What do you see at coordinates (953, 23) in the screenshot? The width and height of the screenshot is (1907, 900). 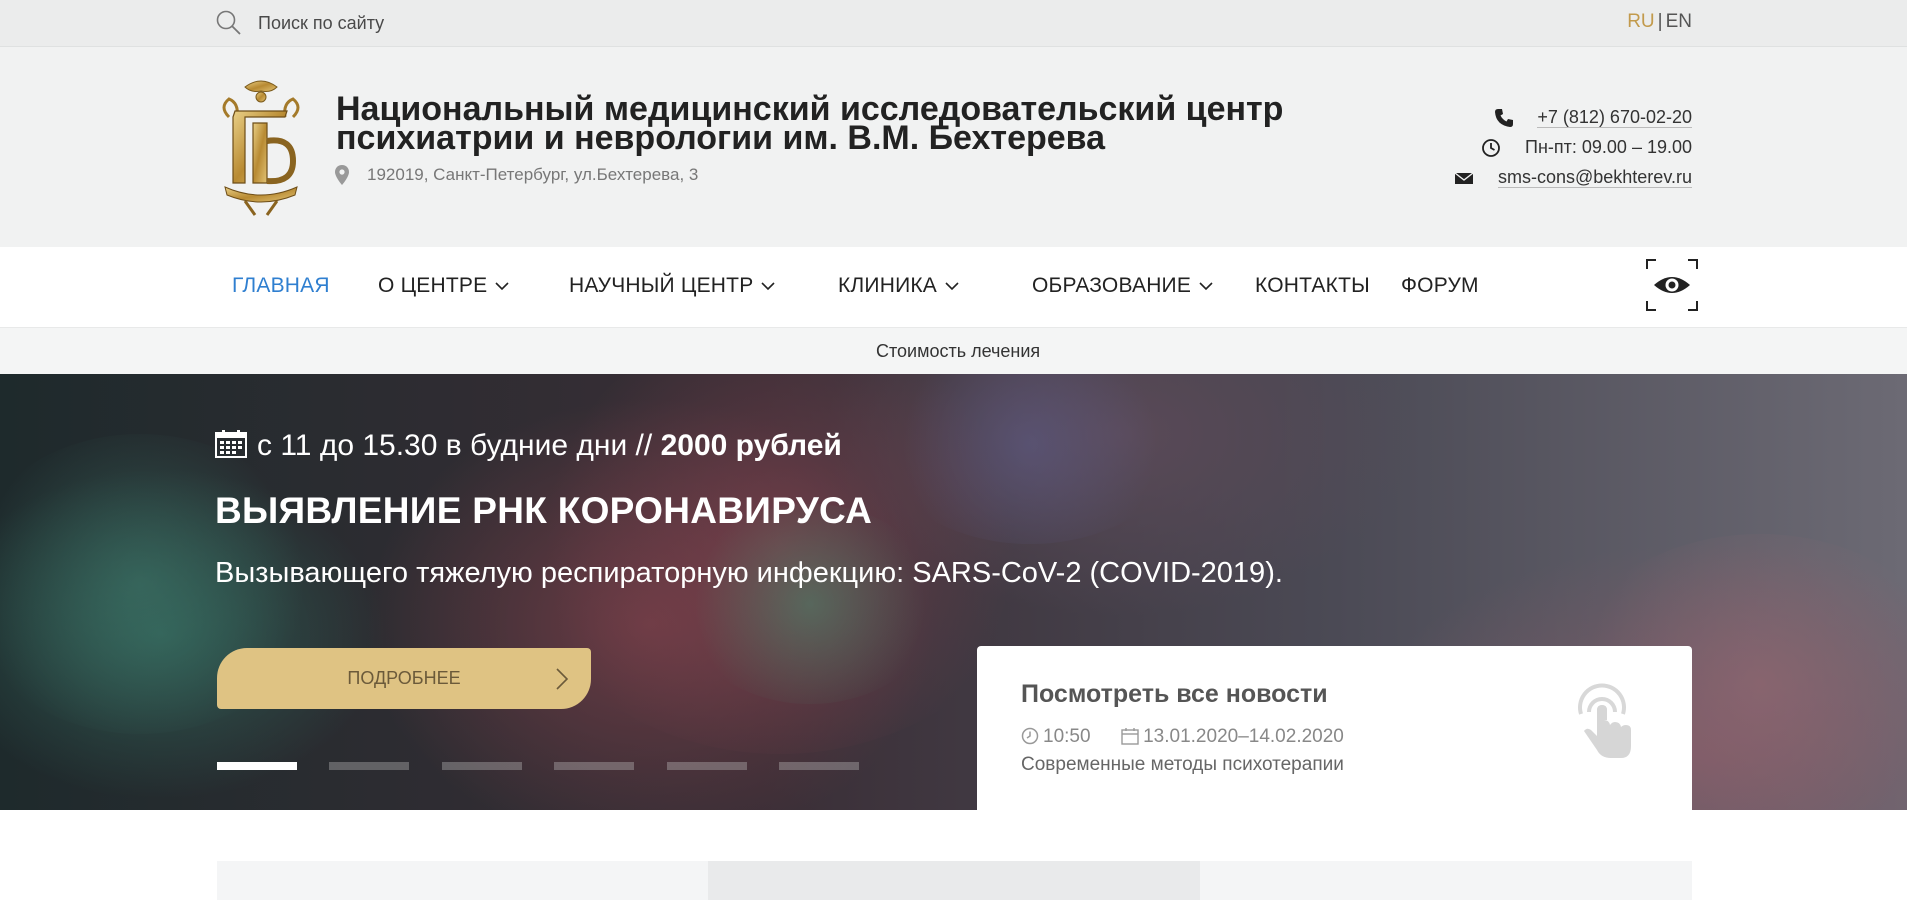 I see `top-bar: RU|EN` at bounding box center [953, 23].